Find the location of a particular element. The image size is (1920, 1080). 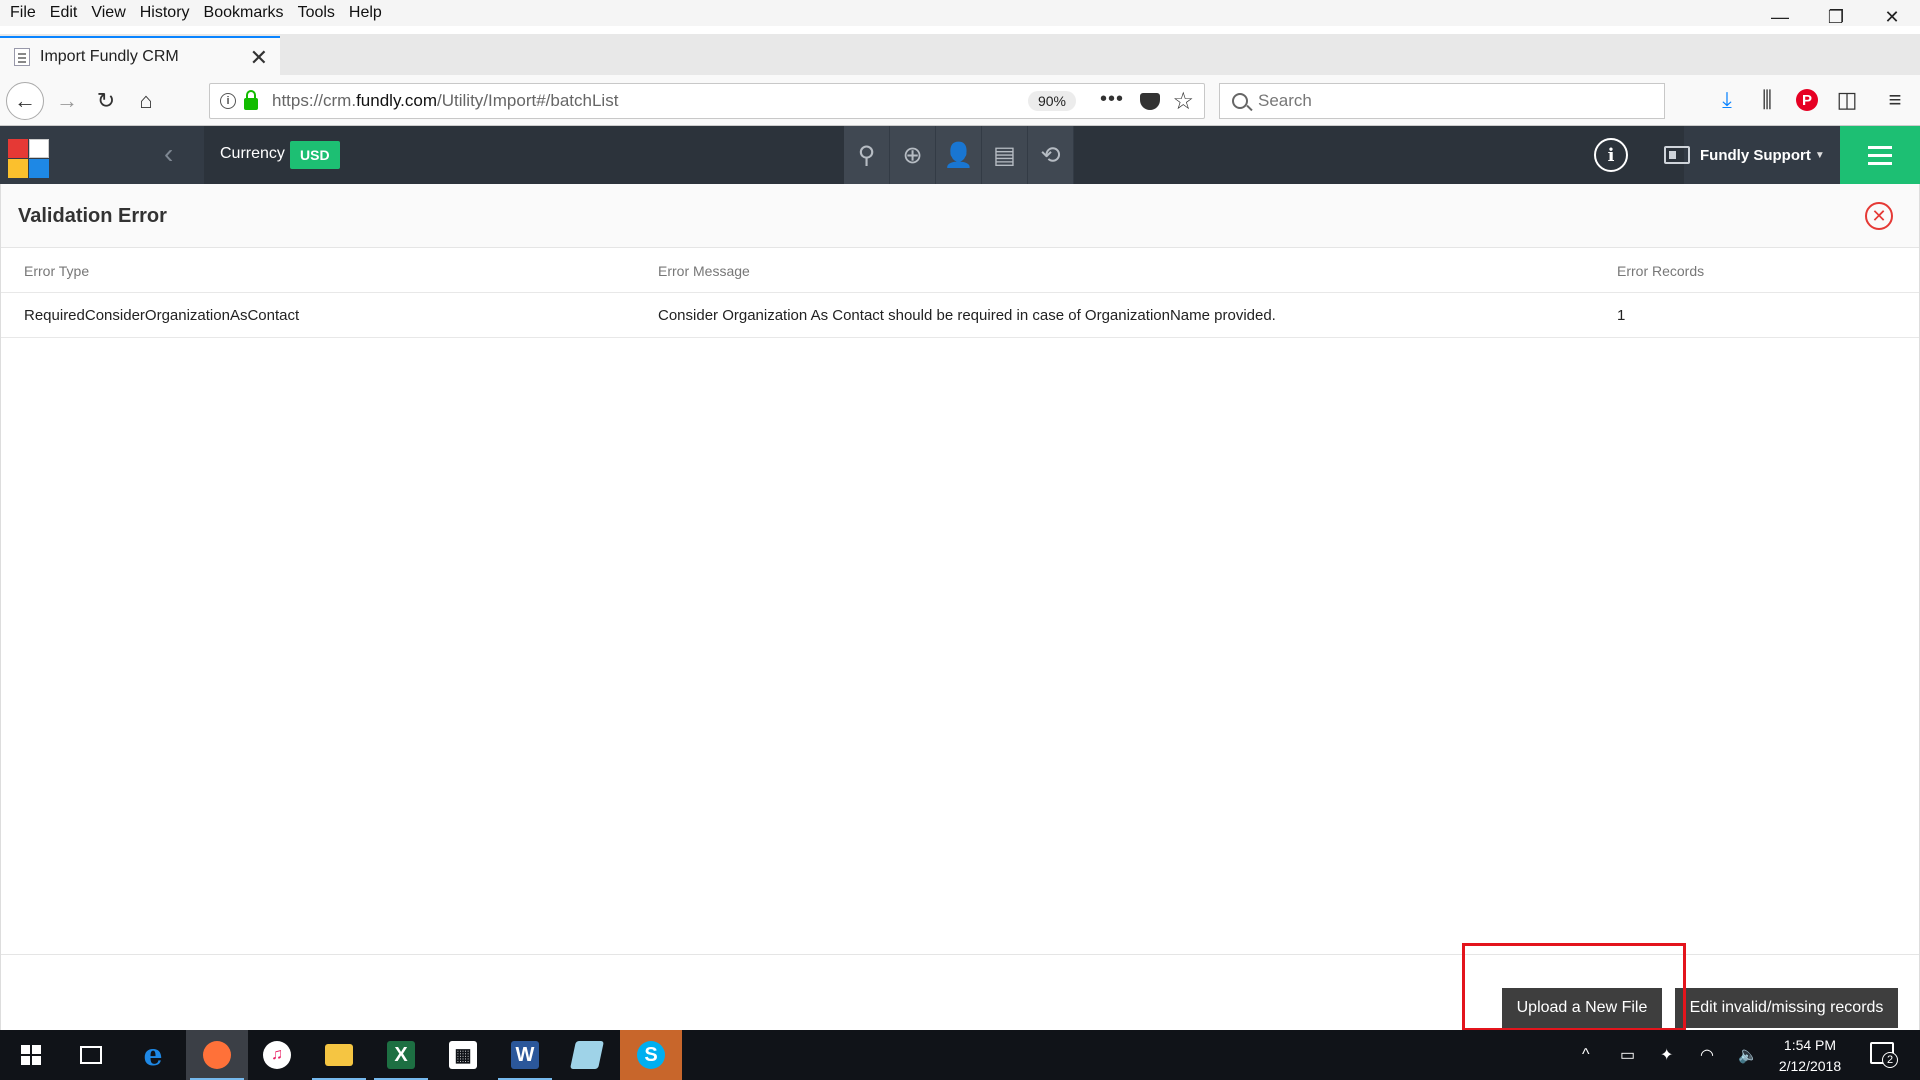

library-icon: ⫼ is located at coordinates (1767, 100).